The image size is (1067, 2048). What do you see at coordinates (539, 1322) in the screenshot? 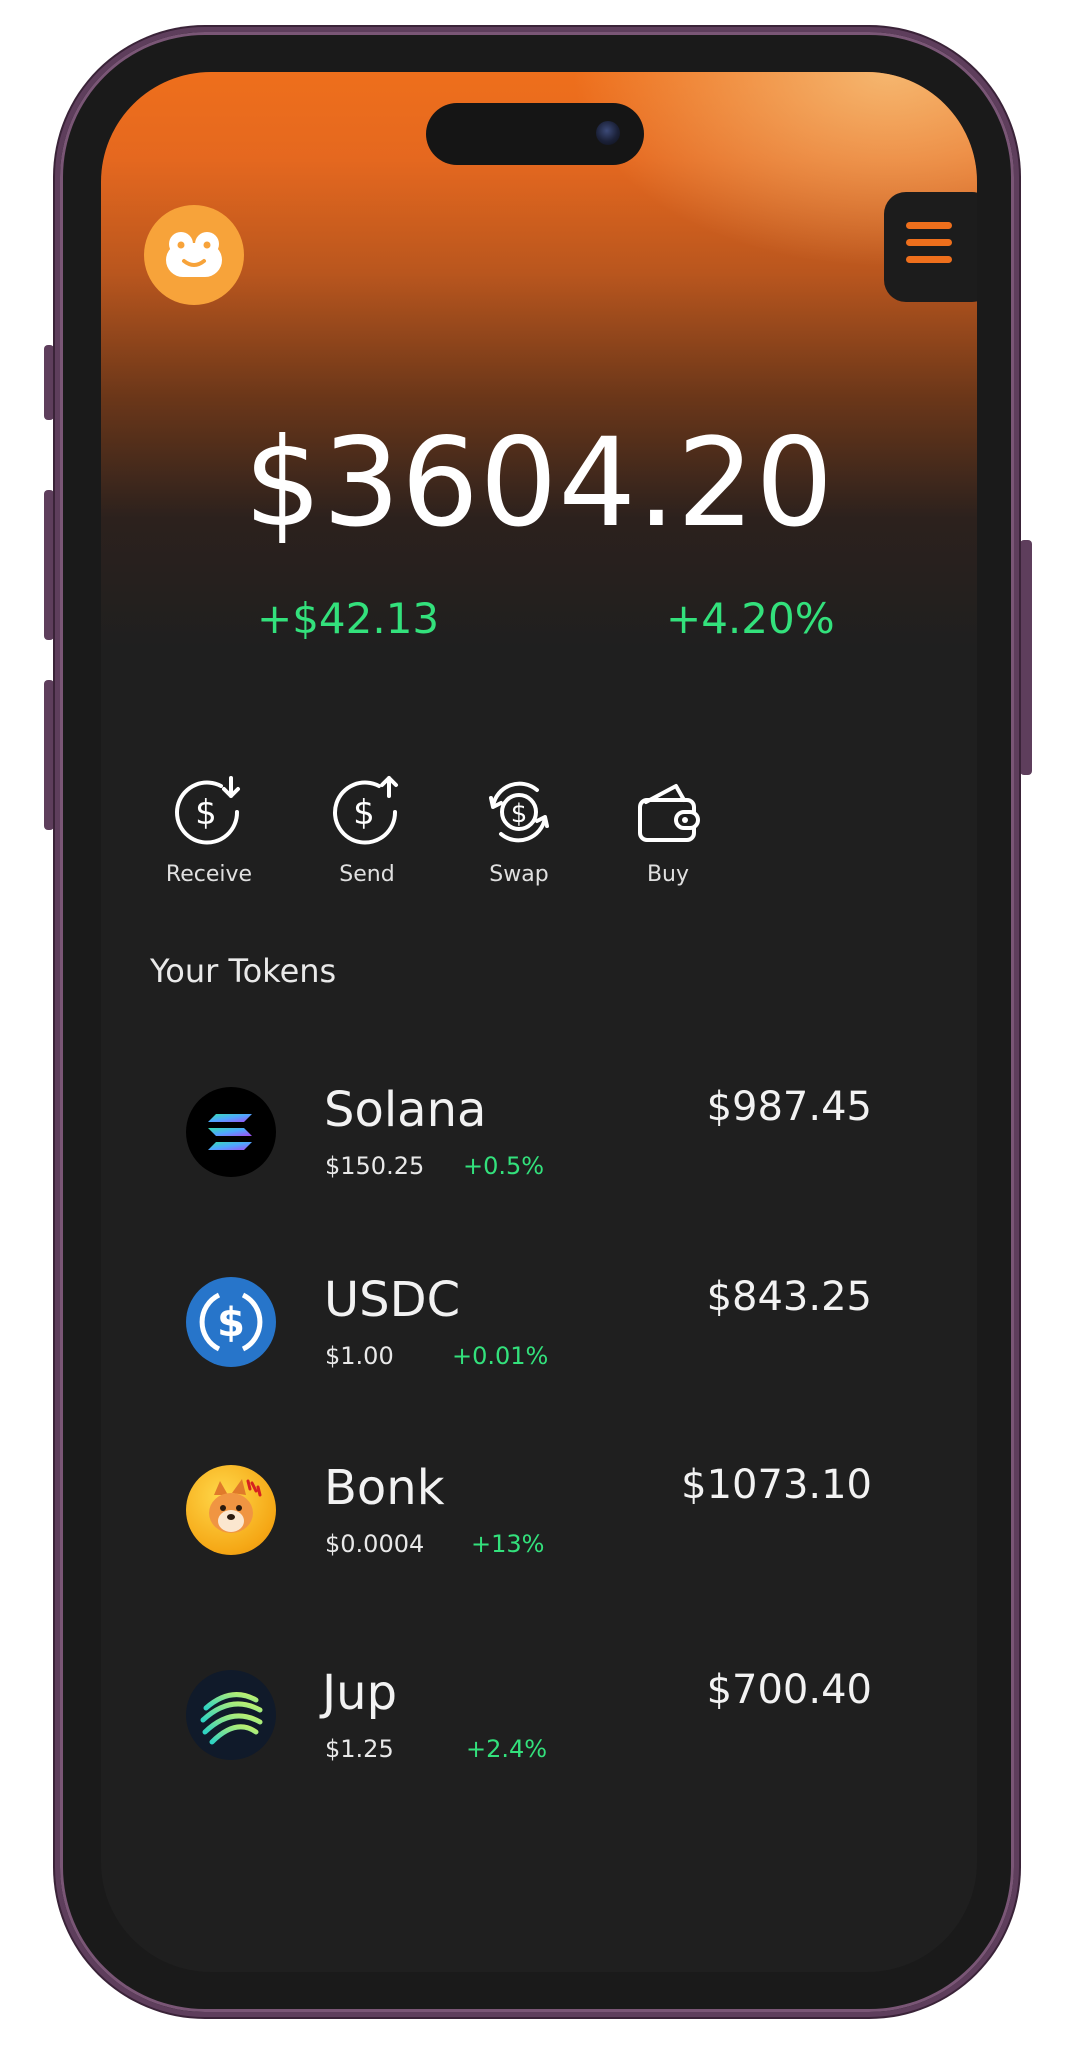
I see `token-row-usdc: $ USDC $1.00 +0.01% $843.25` at bounding box center [539, 1322].